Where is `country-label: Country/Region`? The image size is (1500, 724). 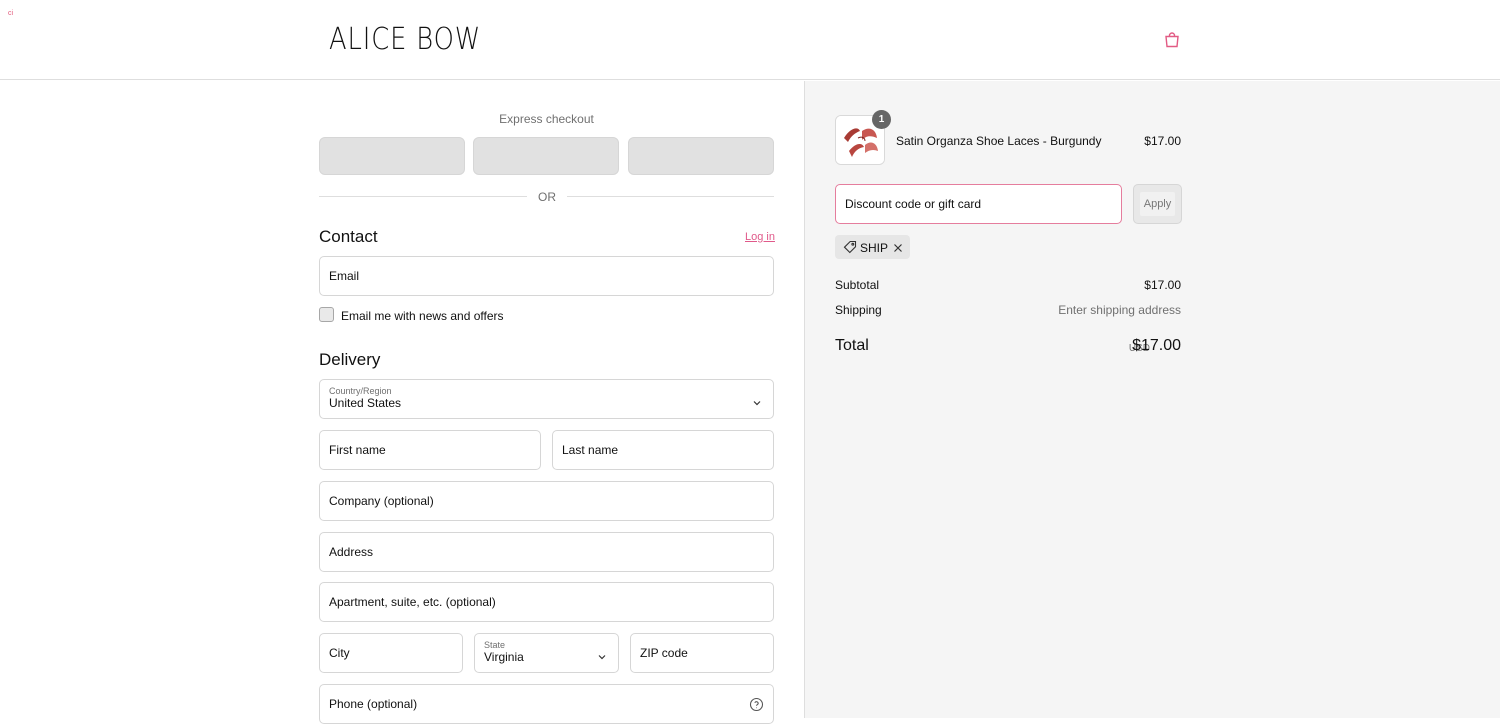 country-label: Country/Region is located at coordinates (360, 391).